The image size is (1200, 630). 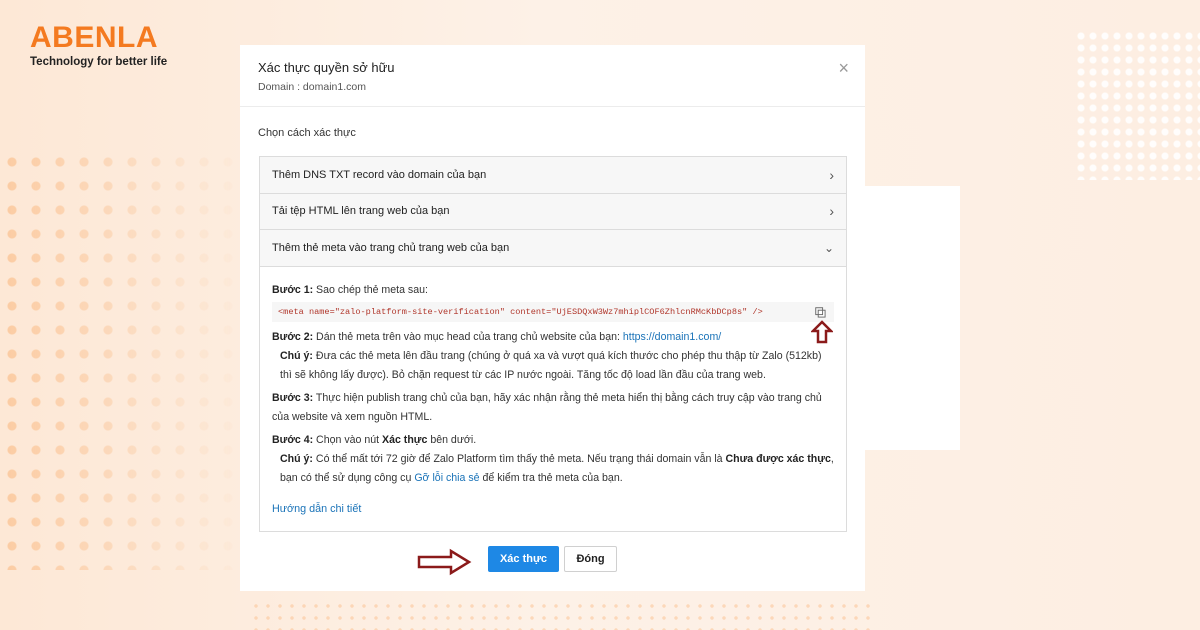 What do you see at coordinates (822, 332) in the screenshot?
I see `annotation-arrow-up-icon` at bounding box center [822, 332].